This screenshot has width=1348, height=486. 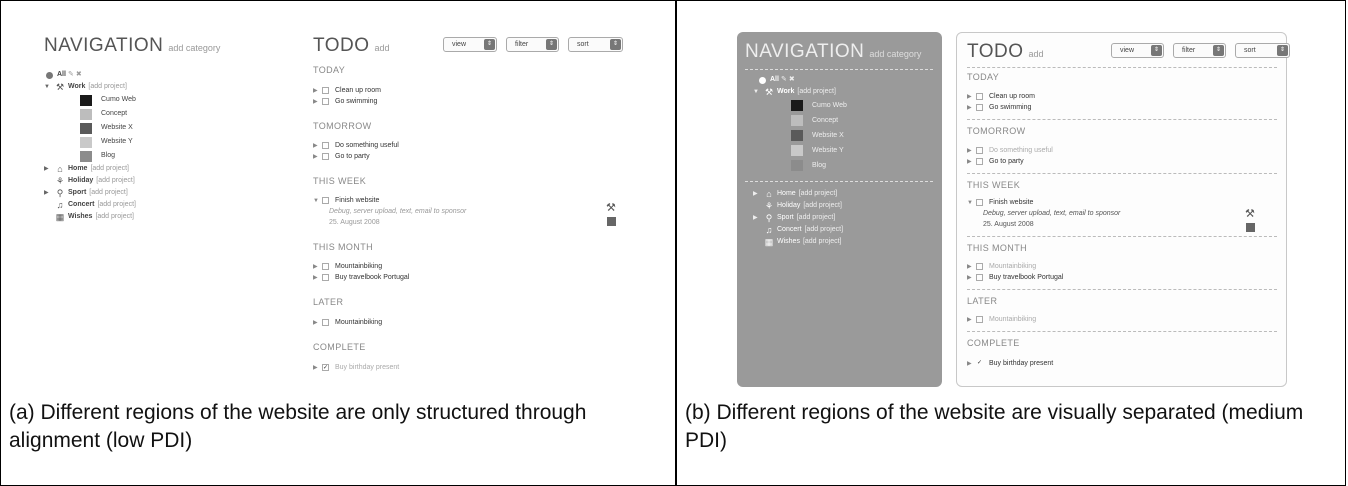 What do you see at coordinates (468, 90) in the screenshot?
I see `task-row: ▶ Clean up room` at bounding box center [468, 90].